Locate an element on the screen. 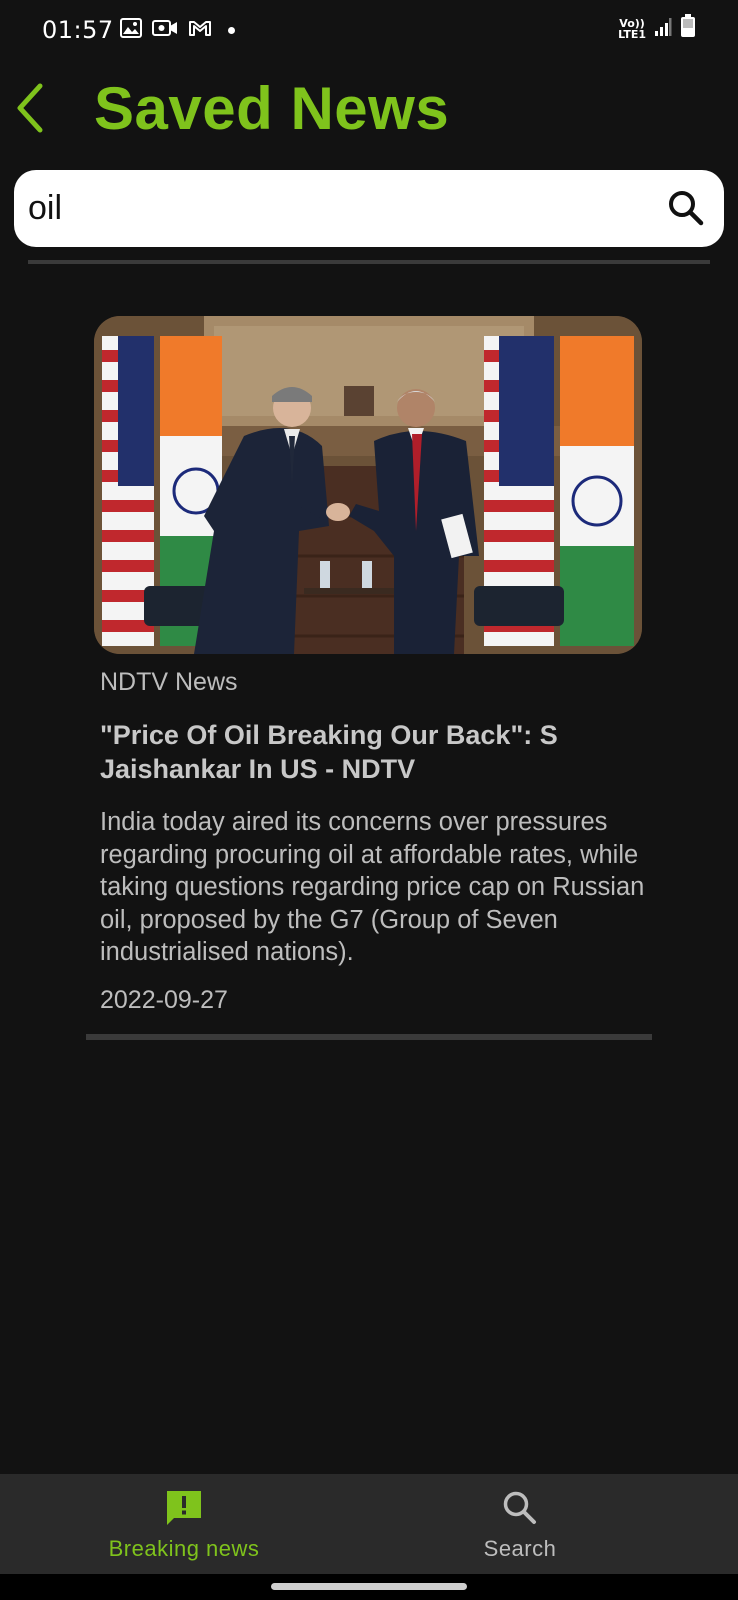 The width and height of the screenshot is (738, 1600). search-bar is located at coordinates (369, 208).